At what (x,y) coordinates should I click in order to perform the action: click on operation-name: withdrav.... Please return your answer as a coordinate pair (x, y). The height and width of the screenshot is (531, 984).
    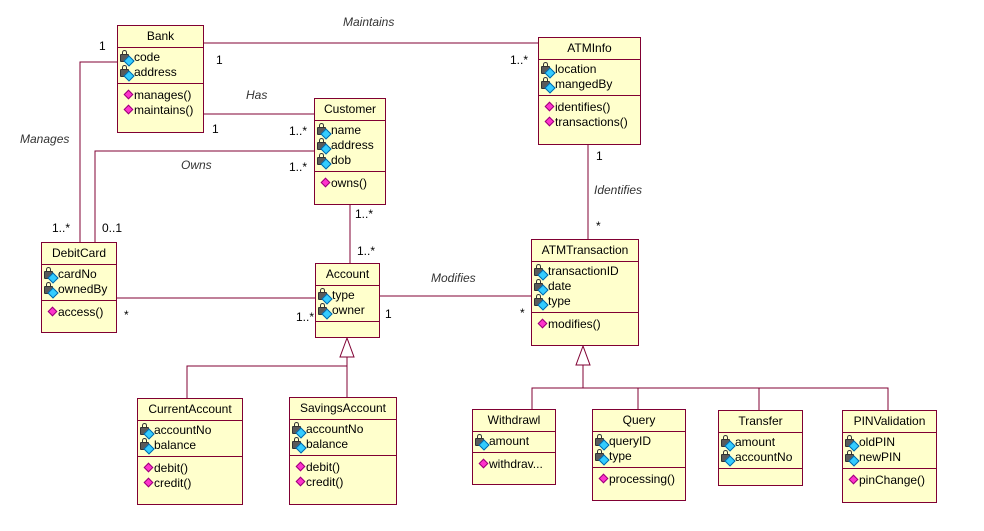
    Looking at the image, I should click on (516, 464).